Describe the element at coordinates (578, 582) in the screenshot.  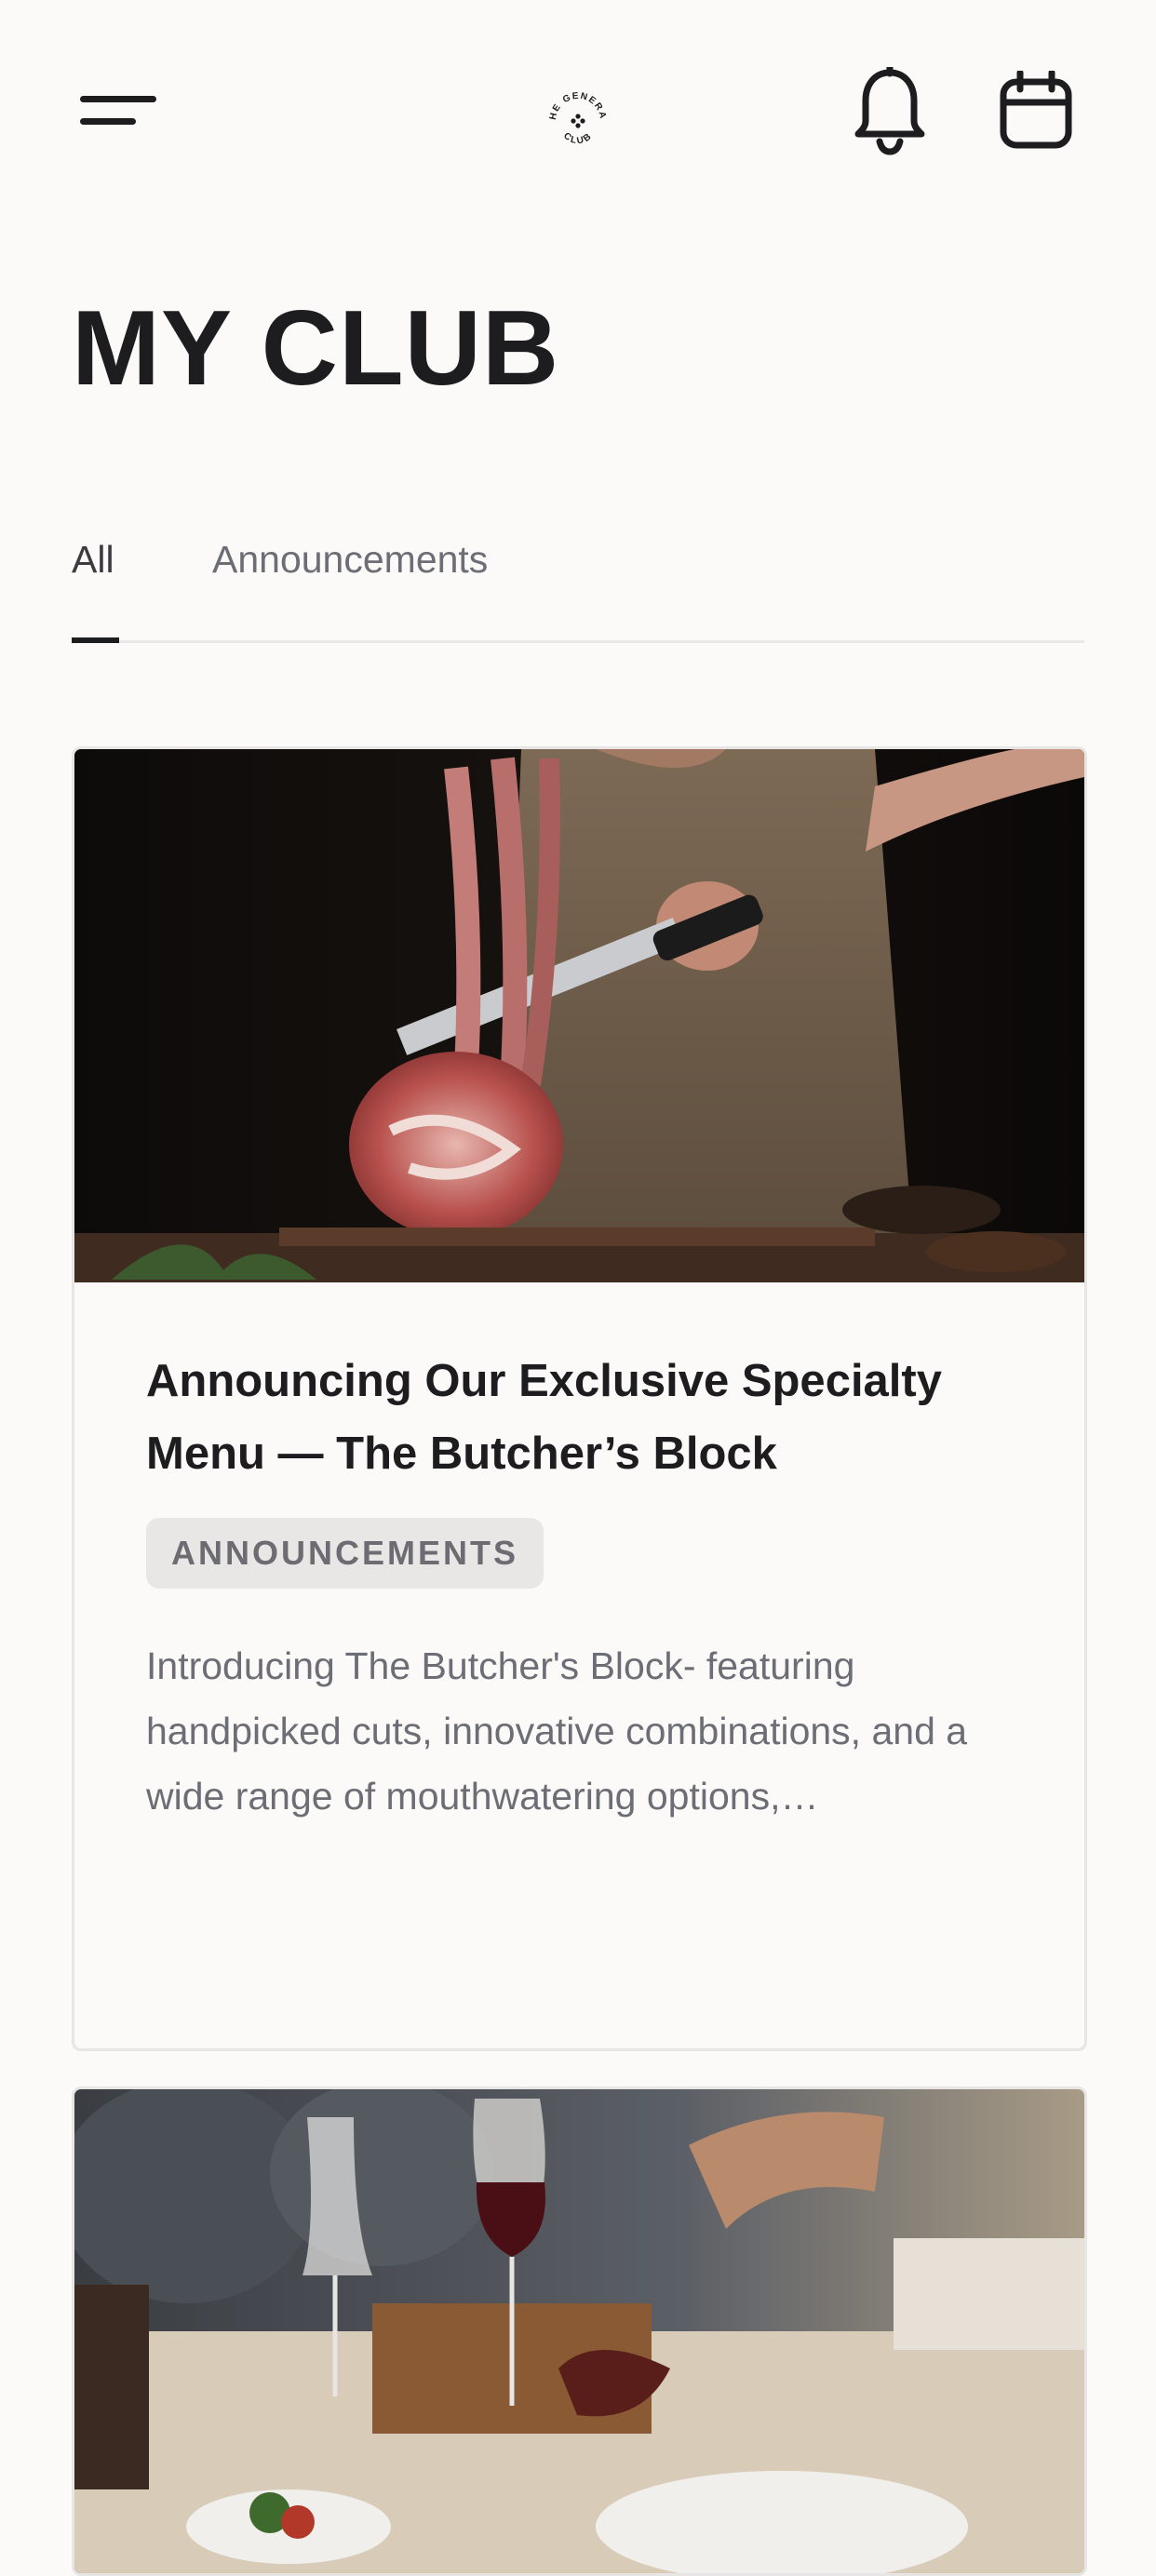
I see `tab-bar: All Announcements` at that location.